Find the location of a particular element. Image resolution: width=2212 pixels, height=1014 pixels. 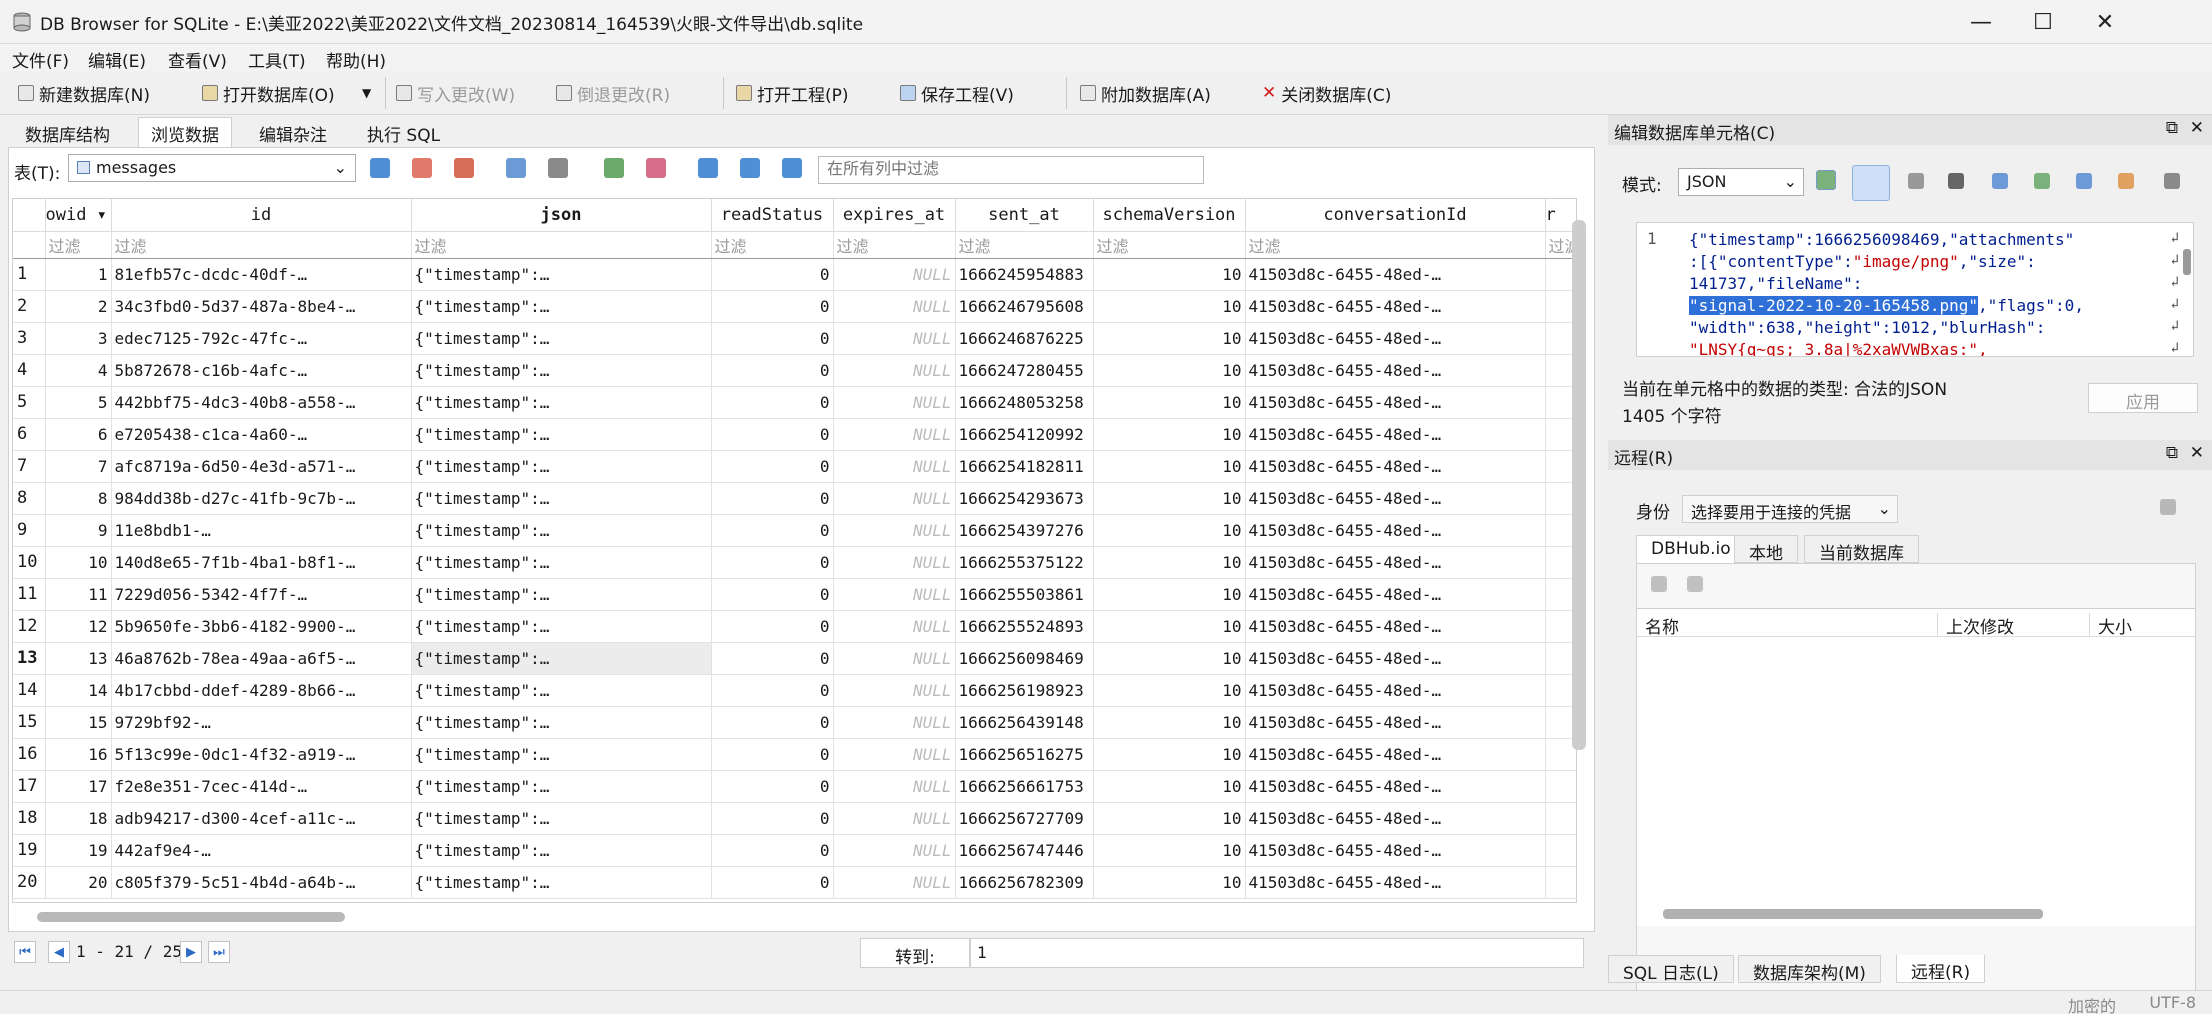

find-icon is located at coordinates (750, 168).